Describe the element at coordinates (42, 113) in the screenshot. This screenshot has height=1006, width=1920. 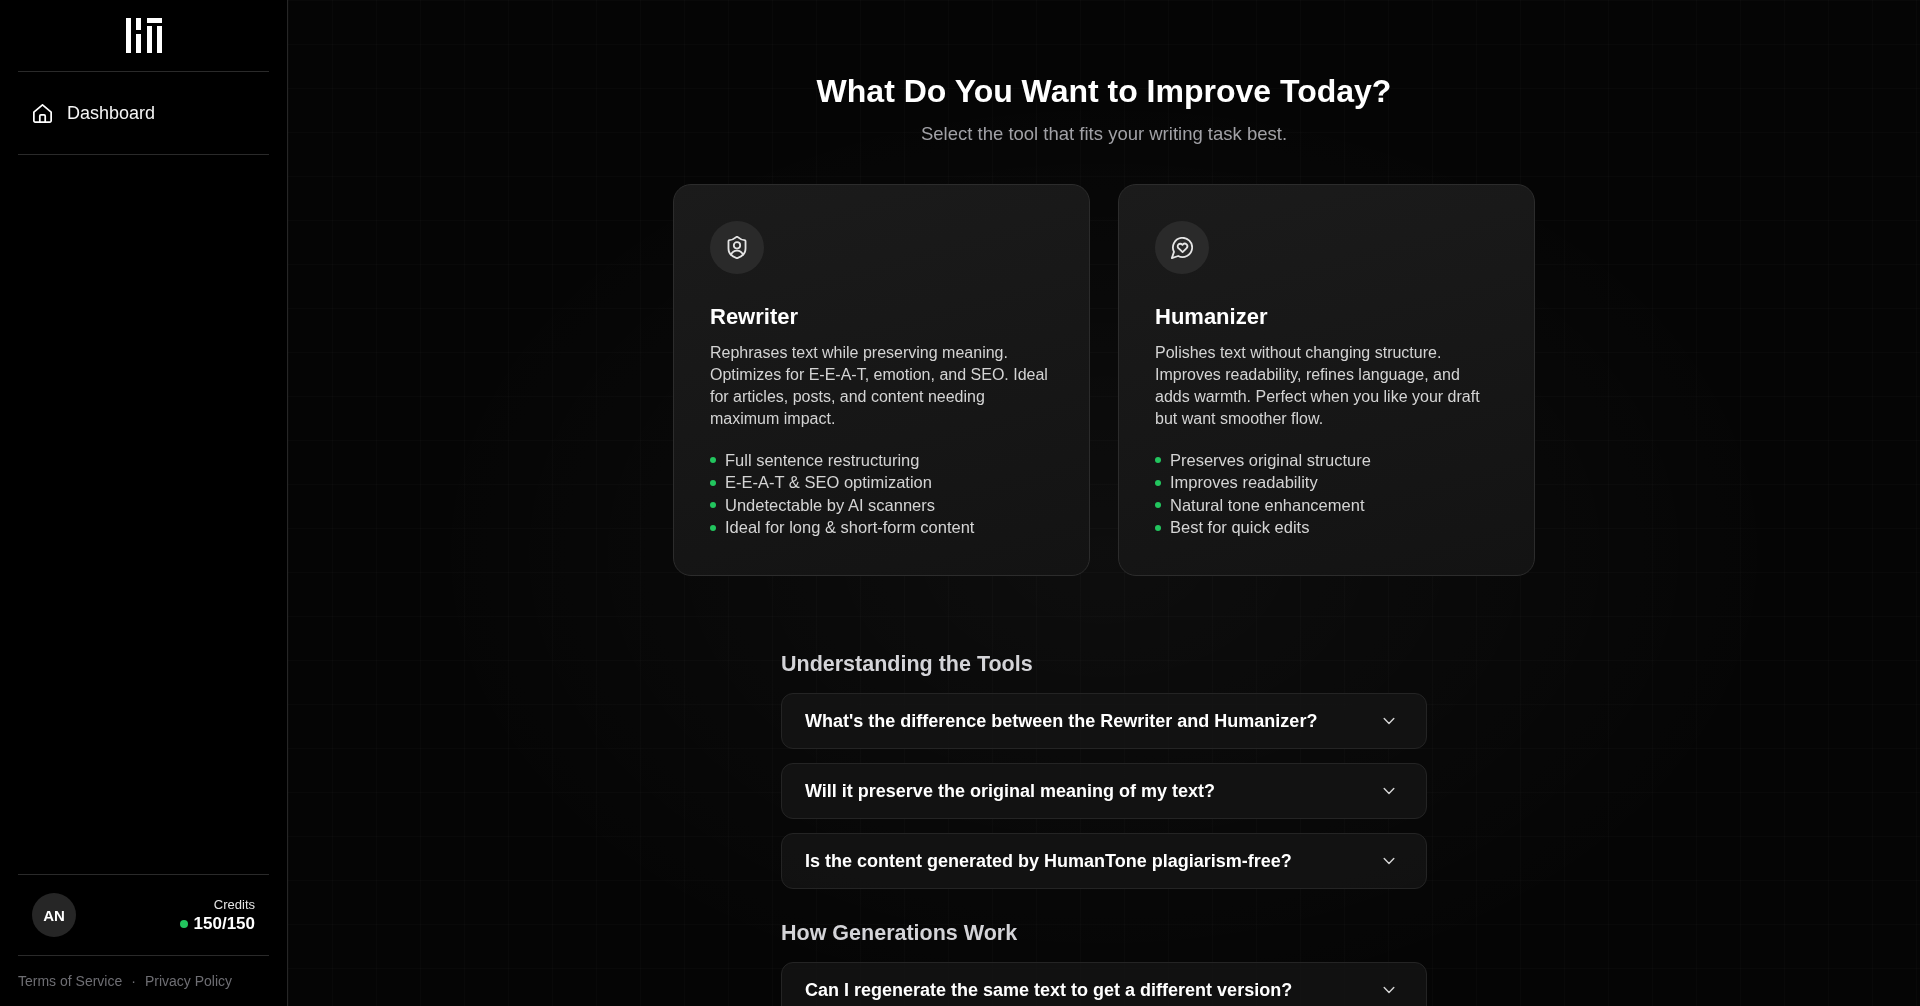
I see `home-icon` at that location.